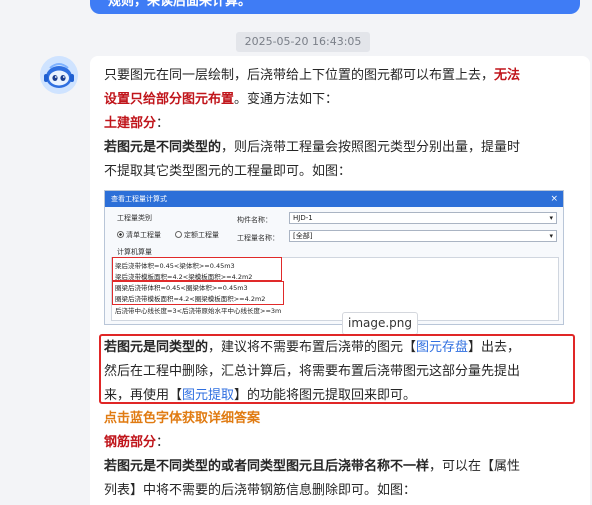  I want to click on user-message-bubble: 规则，来读后面来计算。, so click(335, 7).